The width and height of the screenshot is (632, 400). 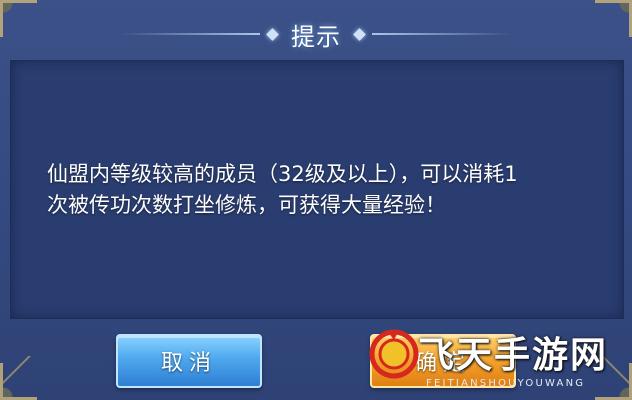 I want to click on cancel-button: 取消, so click(x=189, y=361).